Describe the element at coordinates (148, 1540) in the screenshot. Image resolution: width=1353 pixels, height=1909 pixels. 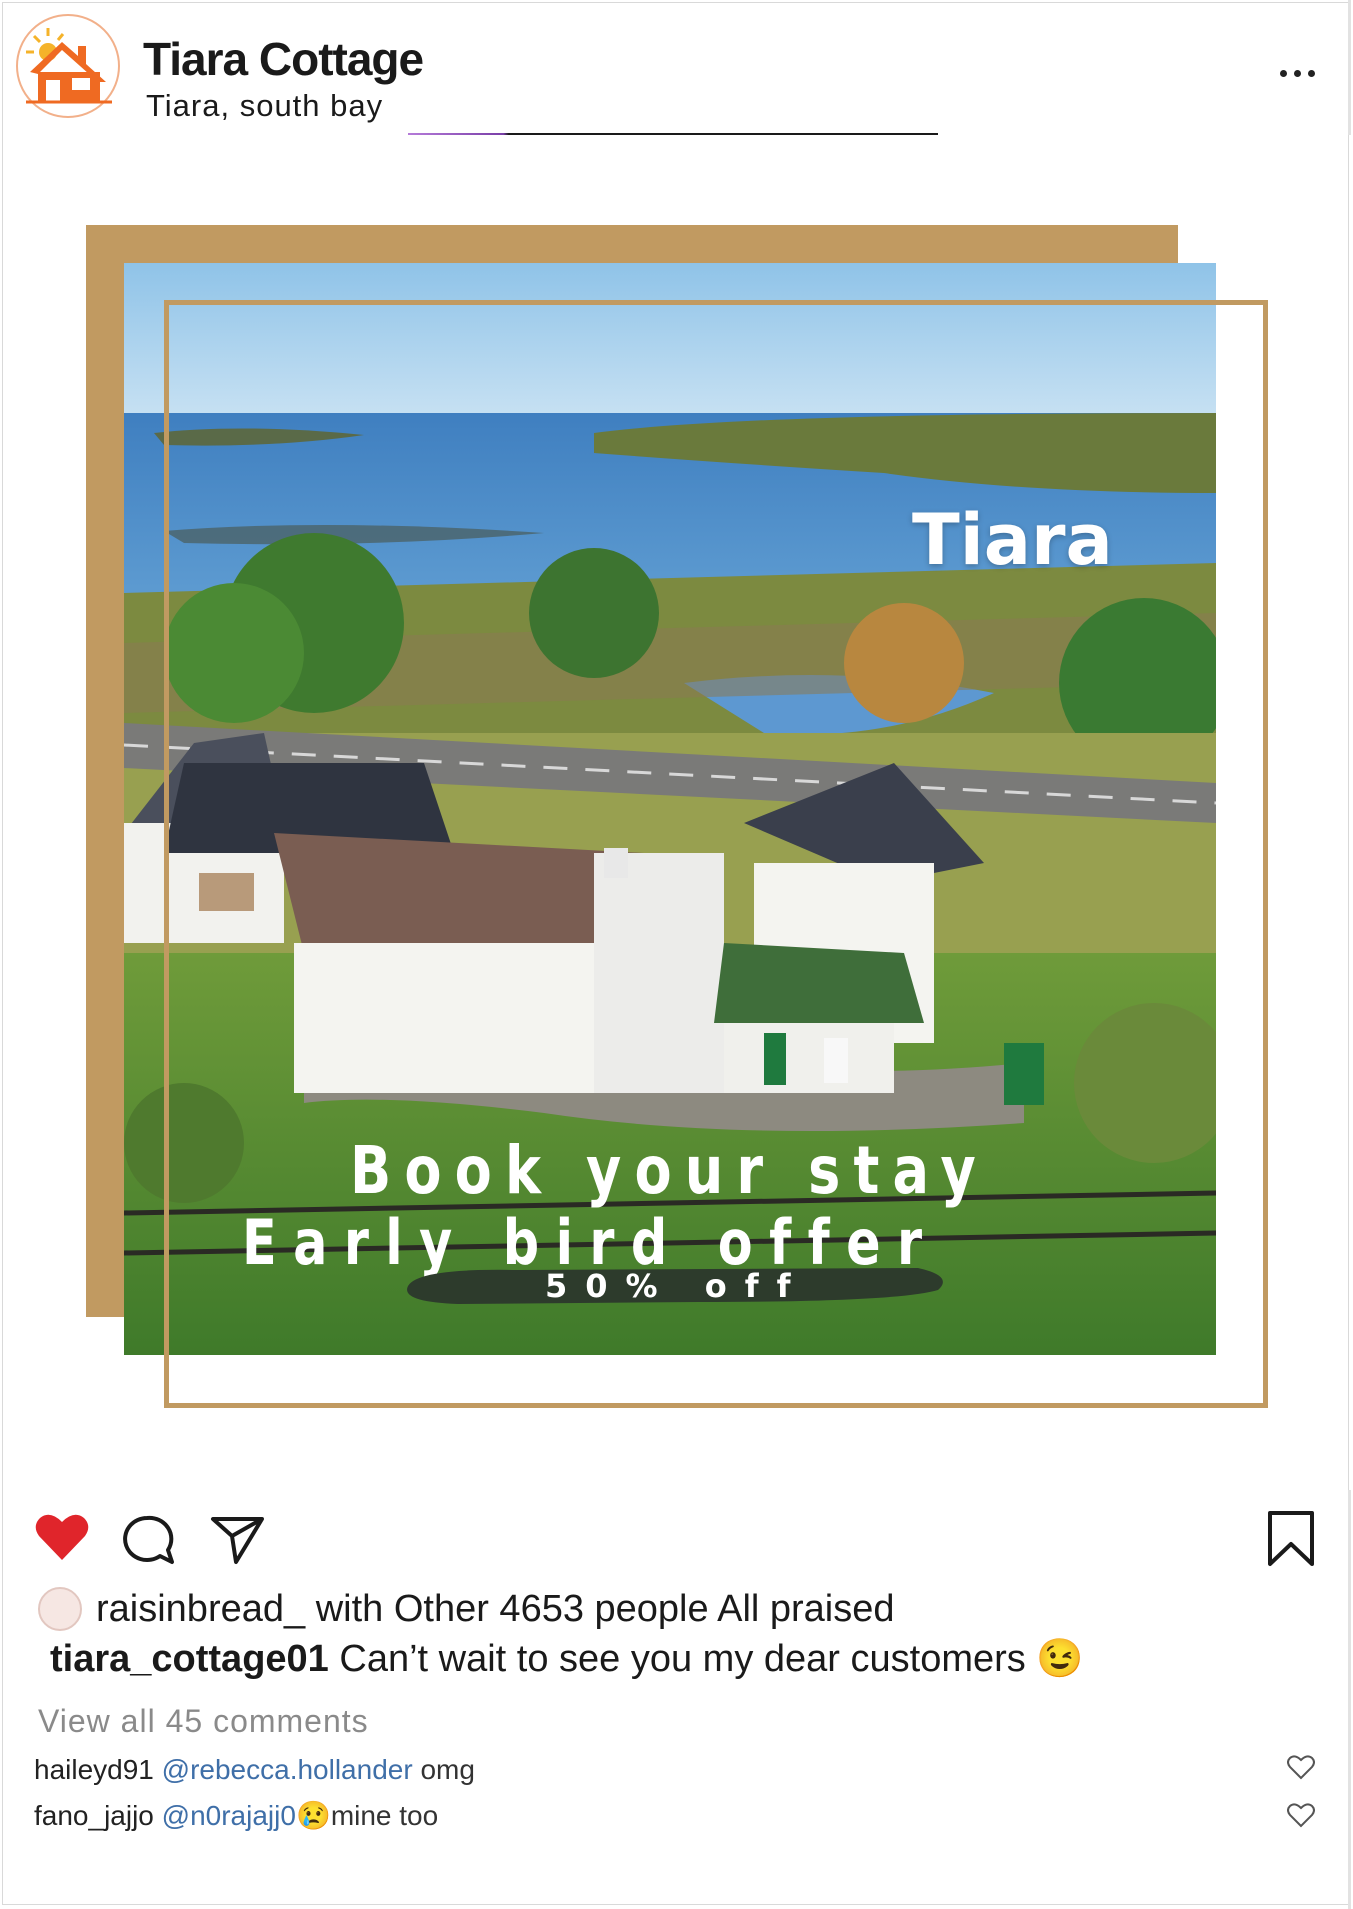
I see `comment-bubble-icon` at that location.